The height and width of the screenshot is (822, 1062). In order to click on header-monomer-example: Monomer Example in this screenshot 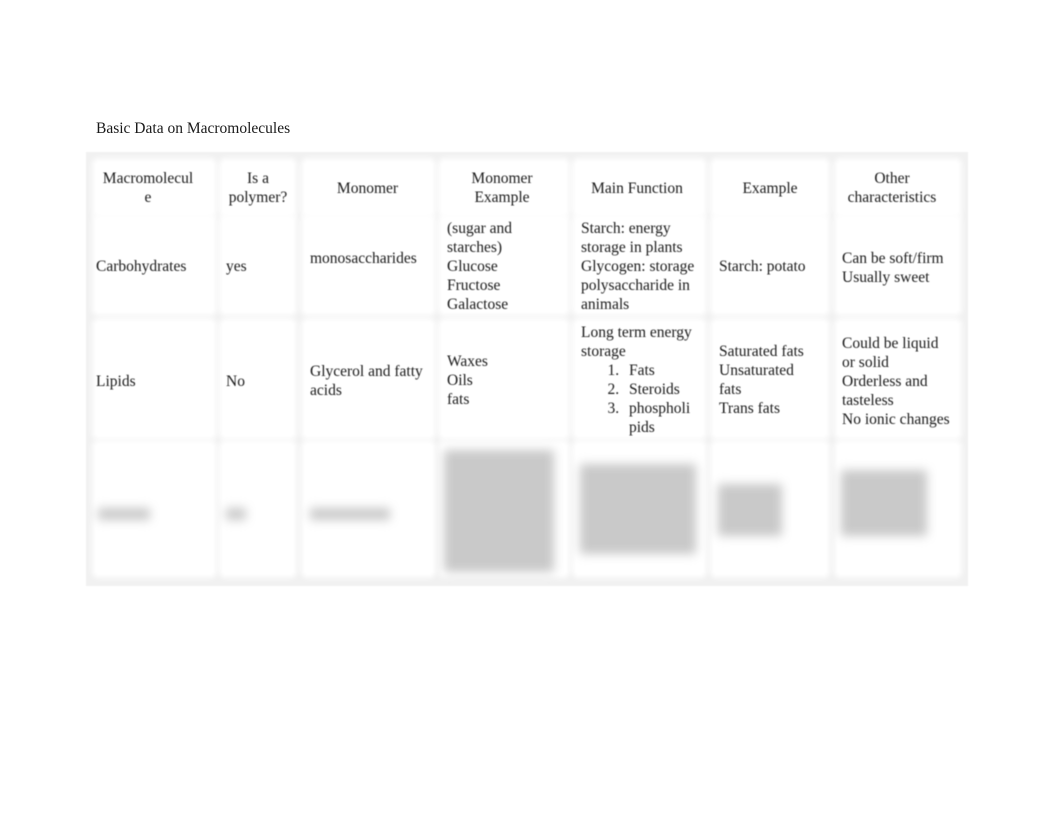, I will do `click(502, 188)`.